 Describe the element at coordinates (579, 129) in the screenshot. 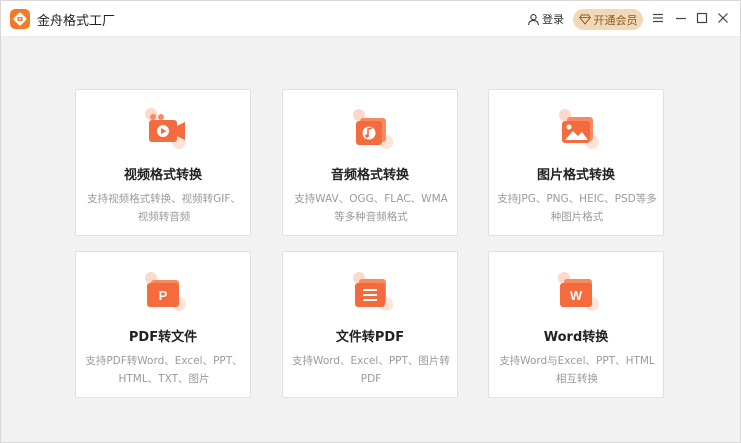

I see `image-icon` at that location.